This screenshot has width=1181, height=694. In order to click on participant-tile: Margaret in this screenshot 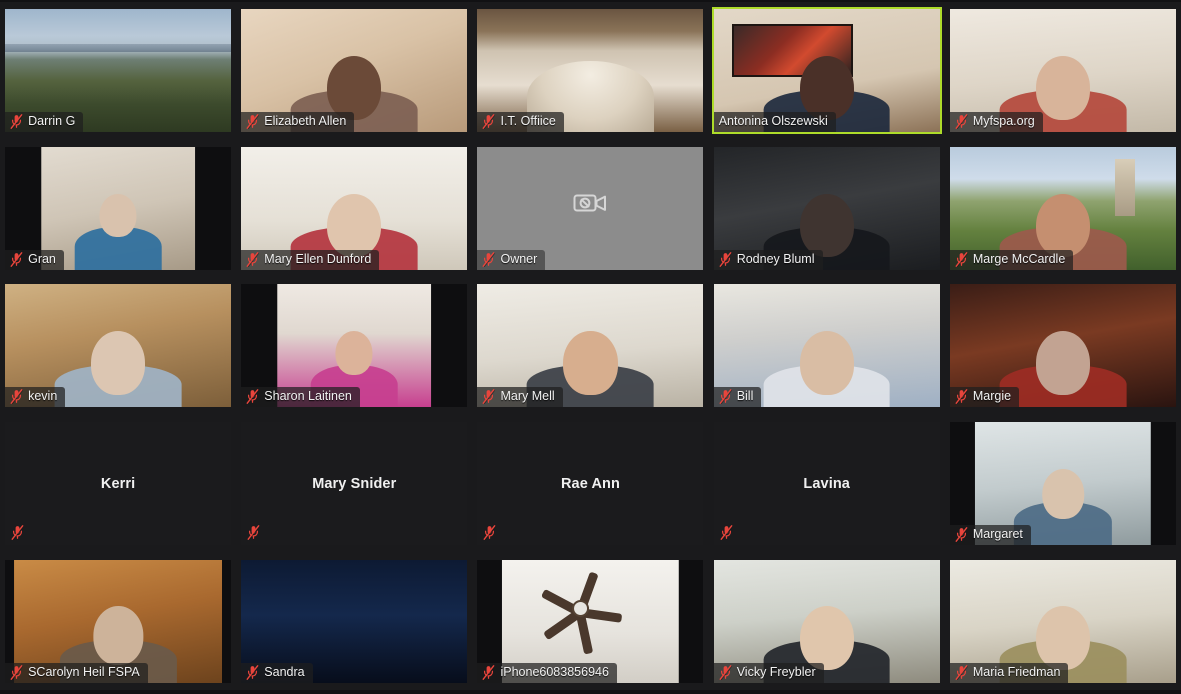, I will do `click(1062, 484)`.